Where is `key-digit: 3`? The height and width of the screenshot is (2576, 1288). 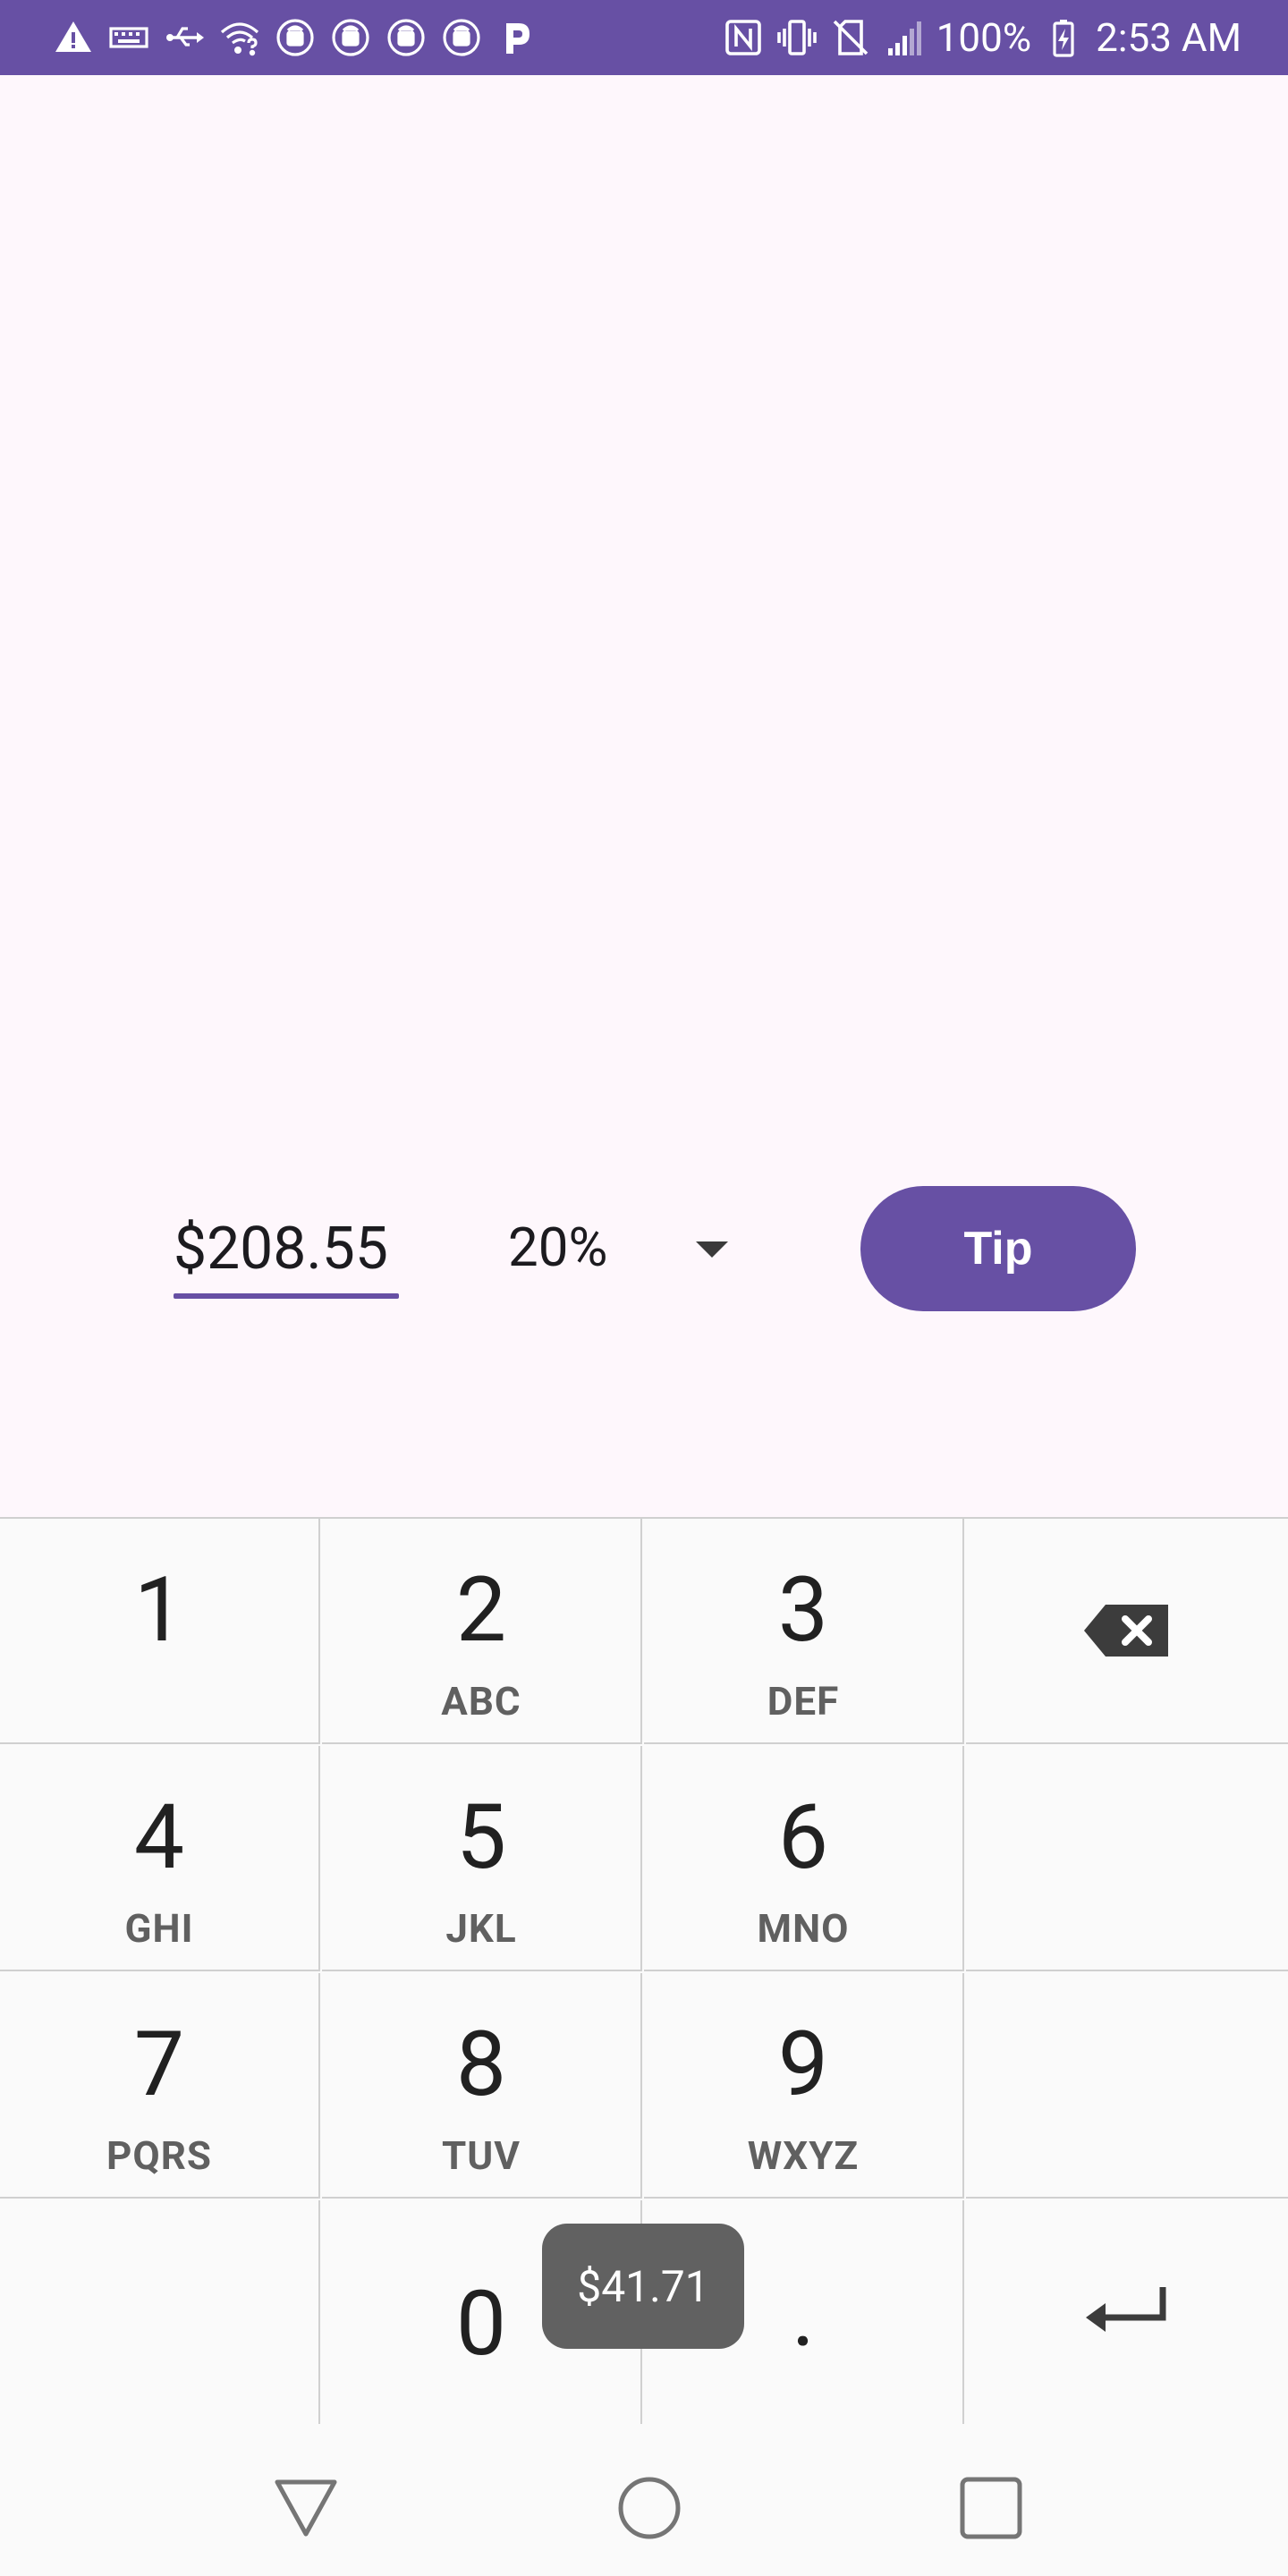 key-digit: 3 is located at coordinates (803, 1610).